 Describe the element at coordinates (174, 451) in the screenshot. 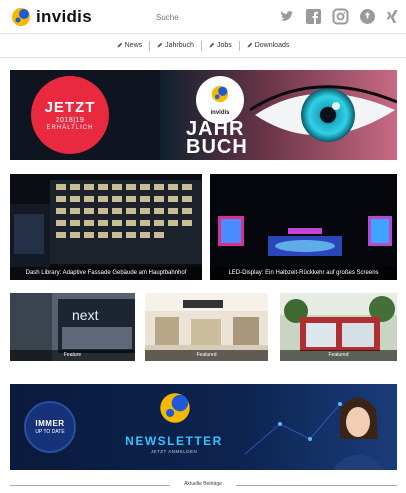

I see `newsletter-subtitle: JETZT ANMELDEN` at that location.